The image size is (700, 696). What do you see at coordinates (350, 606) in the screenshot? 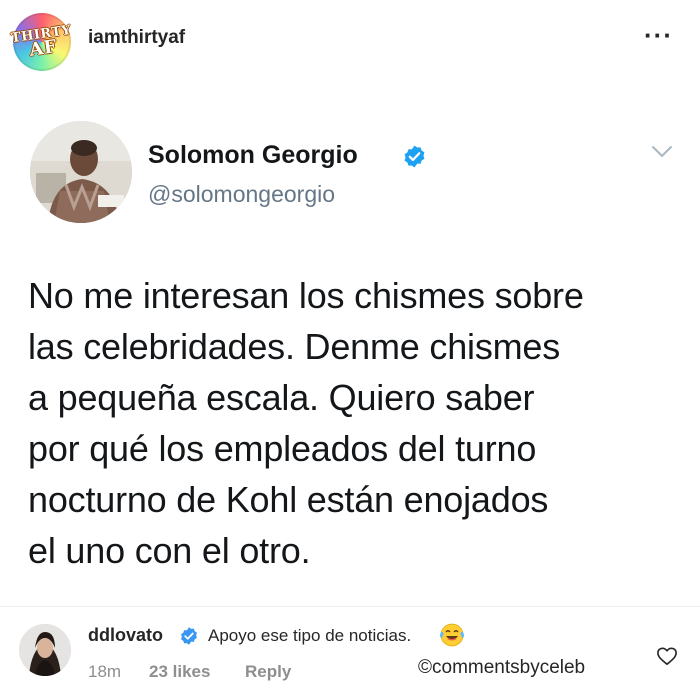
I see `comment-divider` at bounding box center [350, 606].